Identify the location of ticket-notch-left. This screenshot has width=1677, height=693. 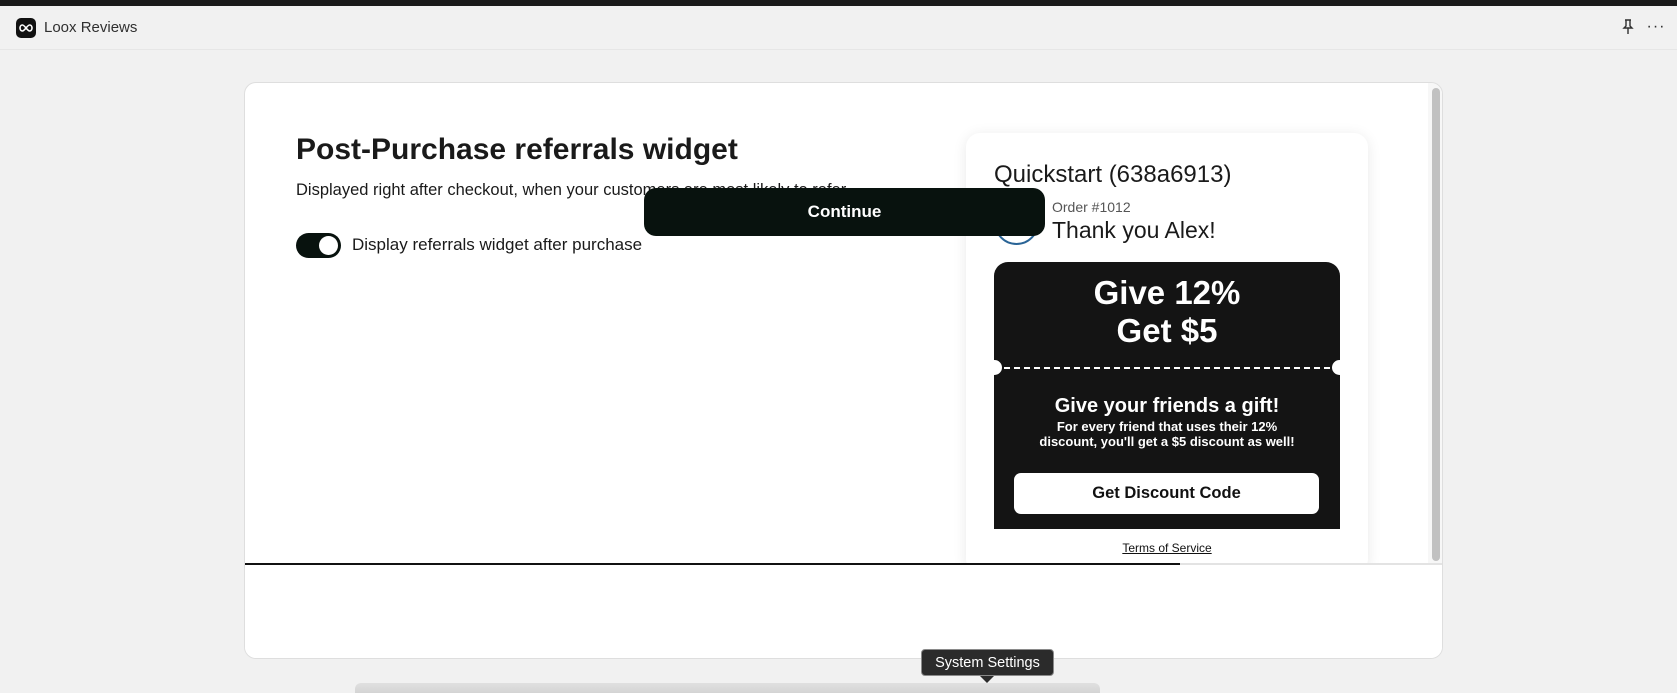
(994, 367).